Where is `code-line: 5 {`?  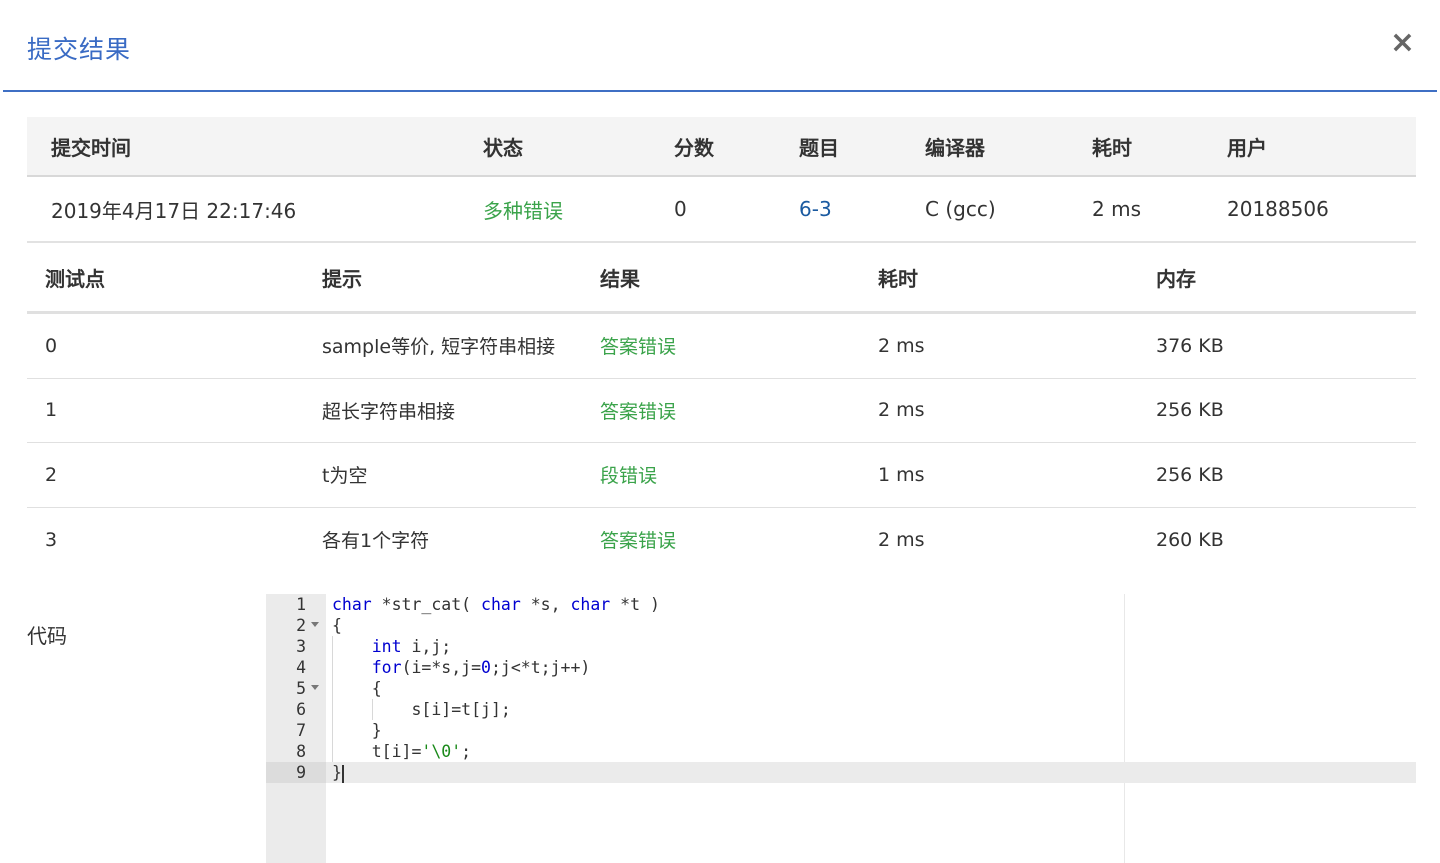 code-line: 5 { is located at coordinates (841, 688).